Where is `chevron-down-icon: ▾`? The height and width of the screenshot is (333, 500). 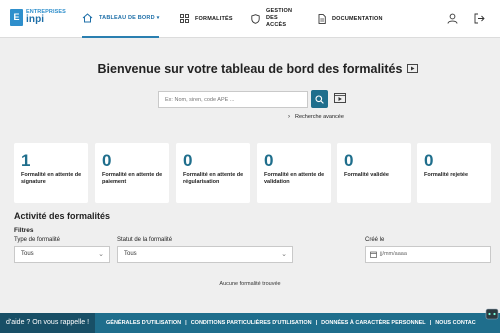 chevron-down-icon: ▾ is located at coordinates (158, 18).